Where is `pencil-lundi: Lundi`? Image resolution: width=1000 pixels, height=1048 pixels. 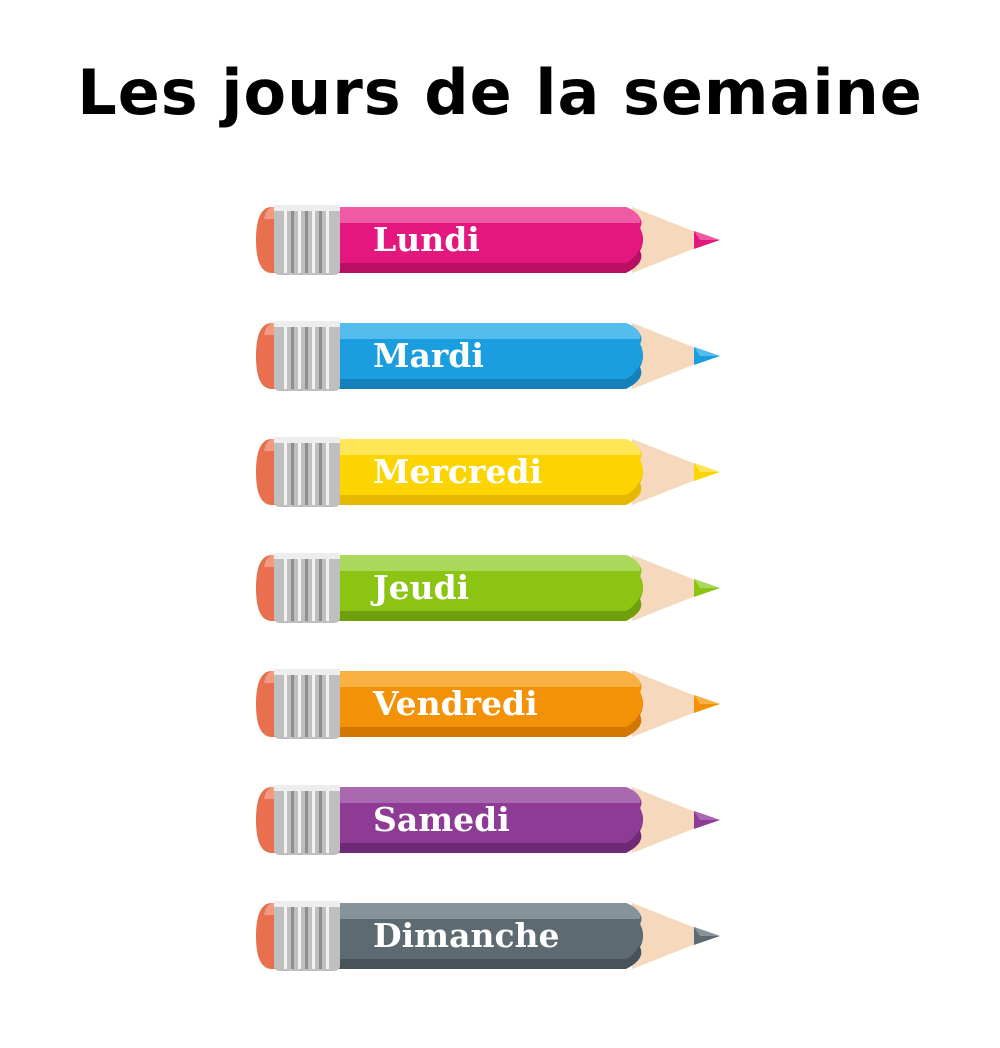
pencil-lundi: Lundi is located at coordinates (489, 242).